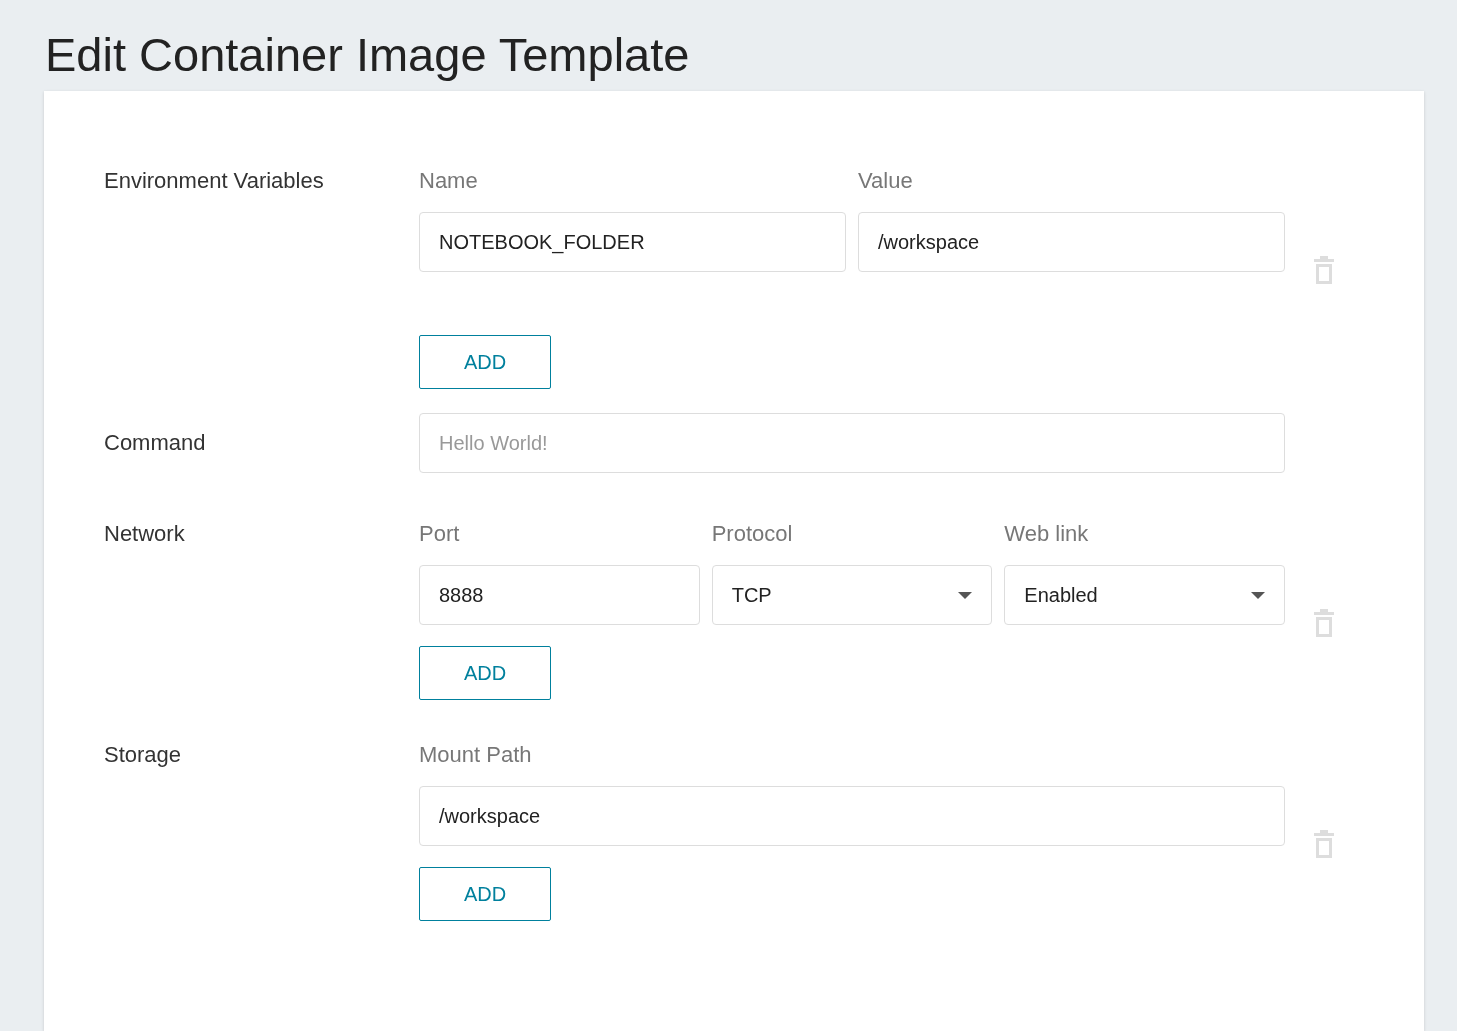  What do you see at coordinates (852, 595) in the screenshot?
I see `dropdown: TCP` at bounding box center [852, 595].